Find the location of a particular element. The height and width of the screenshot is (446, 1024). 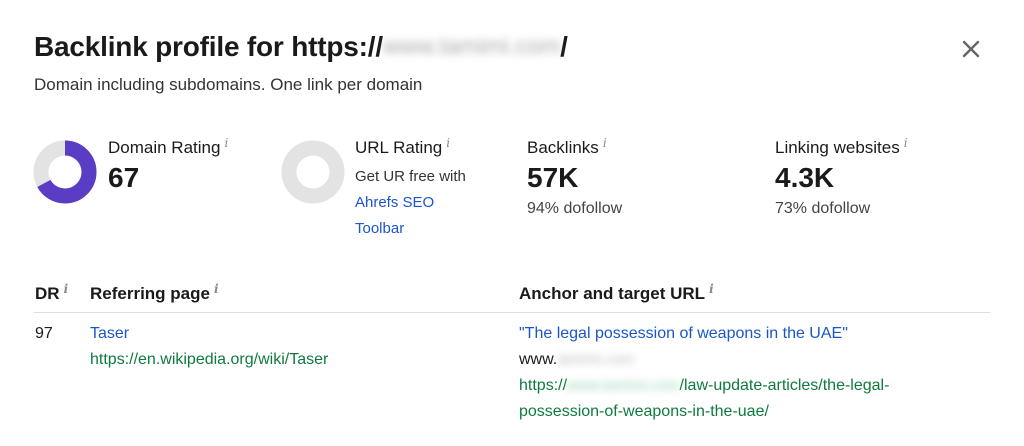

column-header-referring-page: Referring page i is located at coordinates (154, 293).